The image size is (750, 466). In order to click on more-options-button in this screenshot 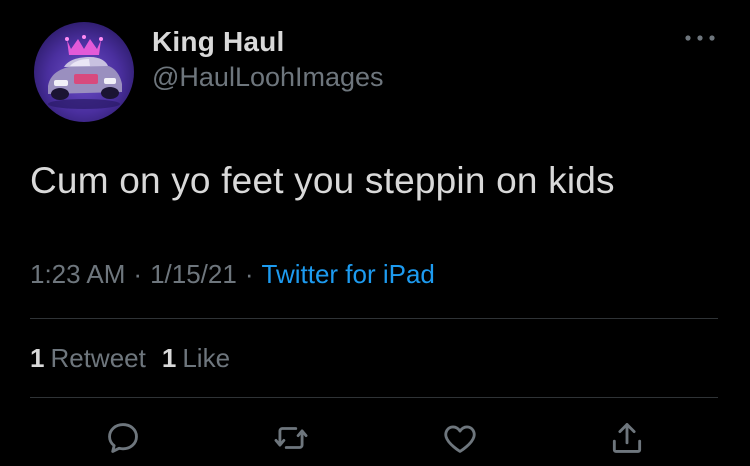, I will do `click(700, 38)`.